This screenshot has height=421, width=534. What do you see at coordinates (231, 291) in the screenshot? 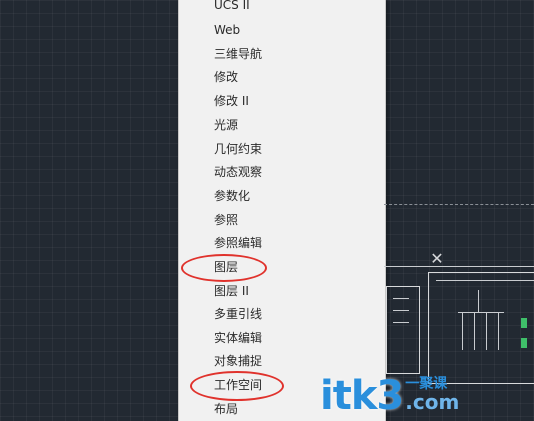
I see `menu-item-layers-ii: 图层 II` at bounding box center [231, 291].